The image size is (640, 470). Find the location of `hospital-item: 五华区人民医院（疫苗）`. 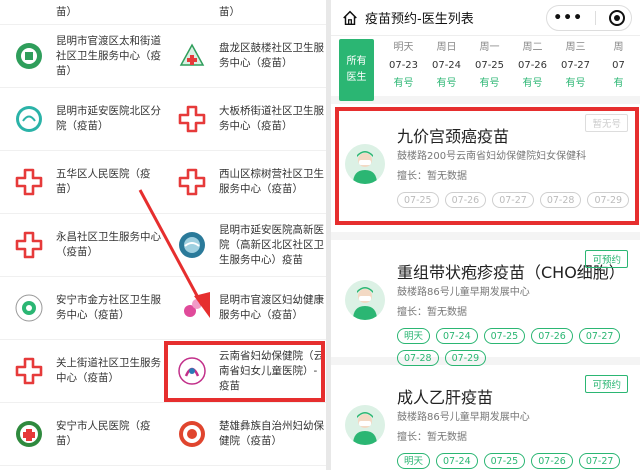

hospital-item: 五华区人民医院（疫苗） is located at coordinates (81, 182).